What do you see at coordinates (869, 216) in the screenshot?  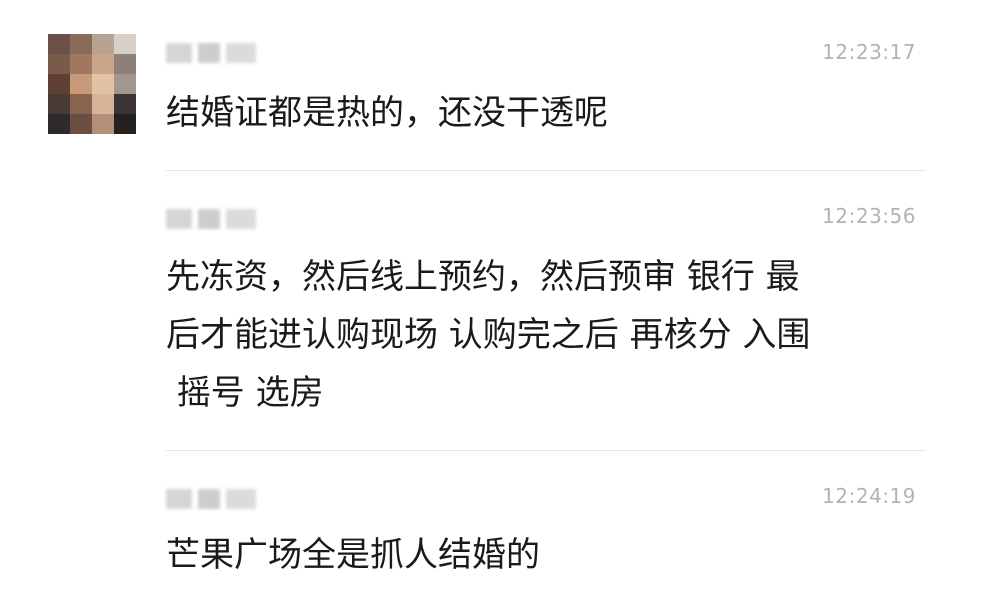 I see `message-time: 12:23:56` at bounding box center [869, 216].